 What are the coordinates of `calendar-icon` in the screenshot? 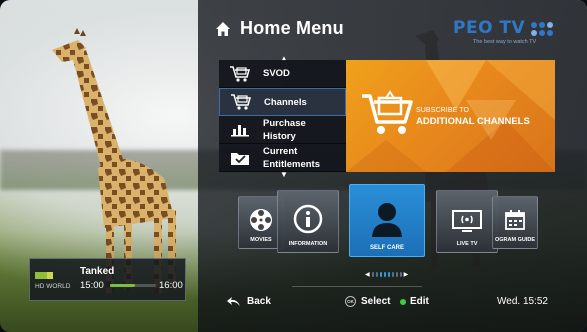 It's located at (515, 220).